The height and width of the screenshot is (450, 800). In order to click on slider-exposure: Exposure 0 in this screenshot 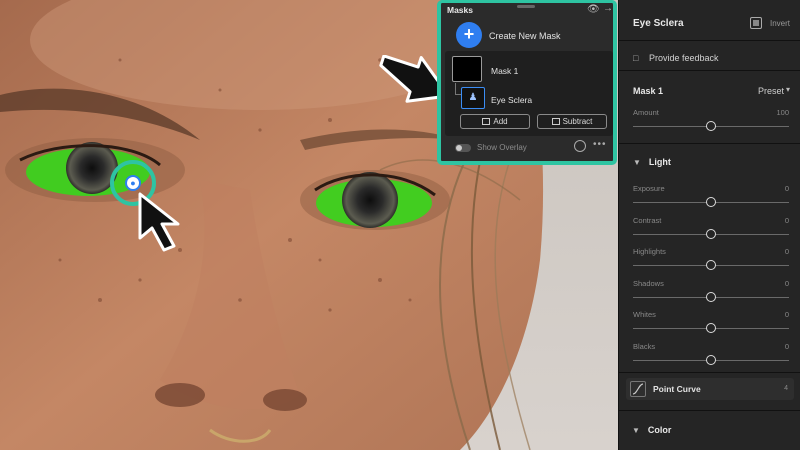, I will do `click(711, 199)`.